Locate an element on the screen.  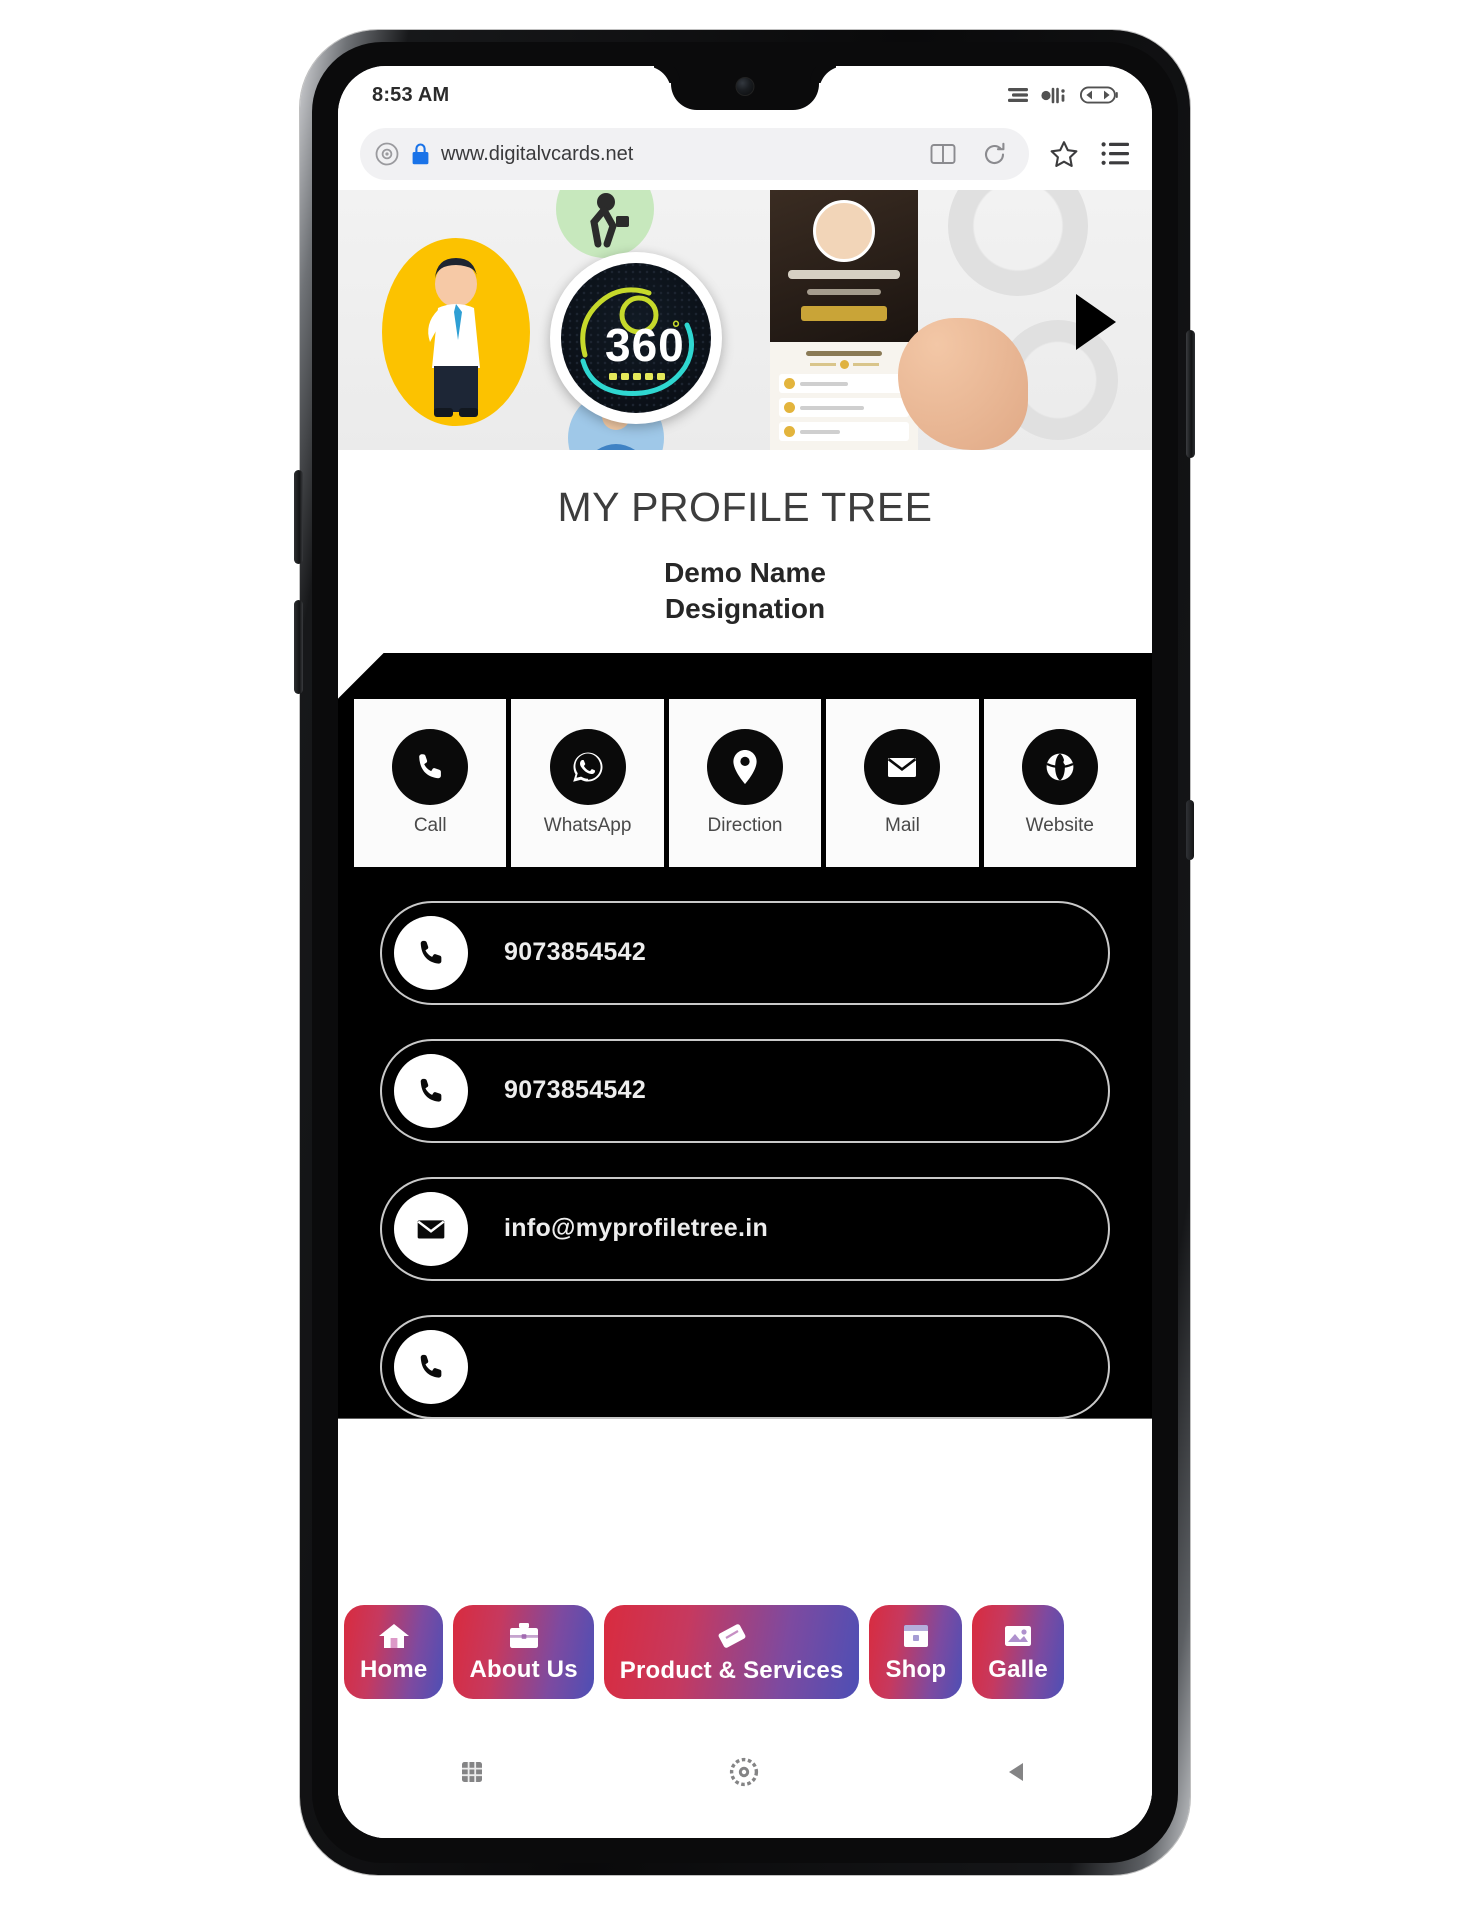
action-website-button: Website is located at coordinates (1060, 782).